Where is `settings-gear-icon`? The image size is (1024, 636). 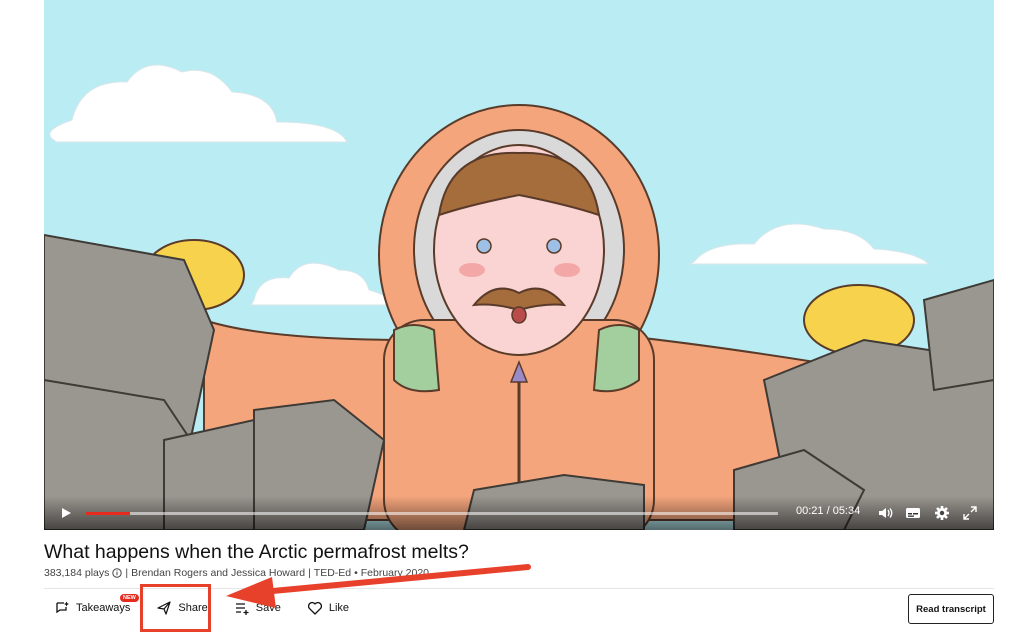 settings-gear-icon is located at coordinates (942, 513).